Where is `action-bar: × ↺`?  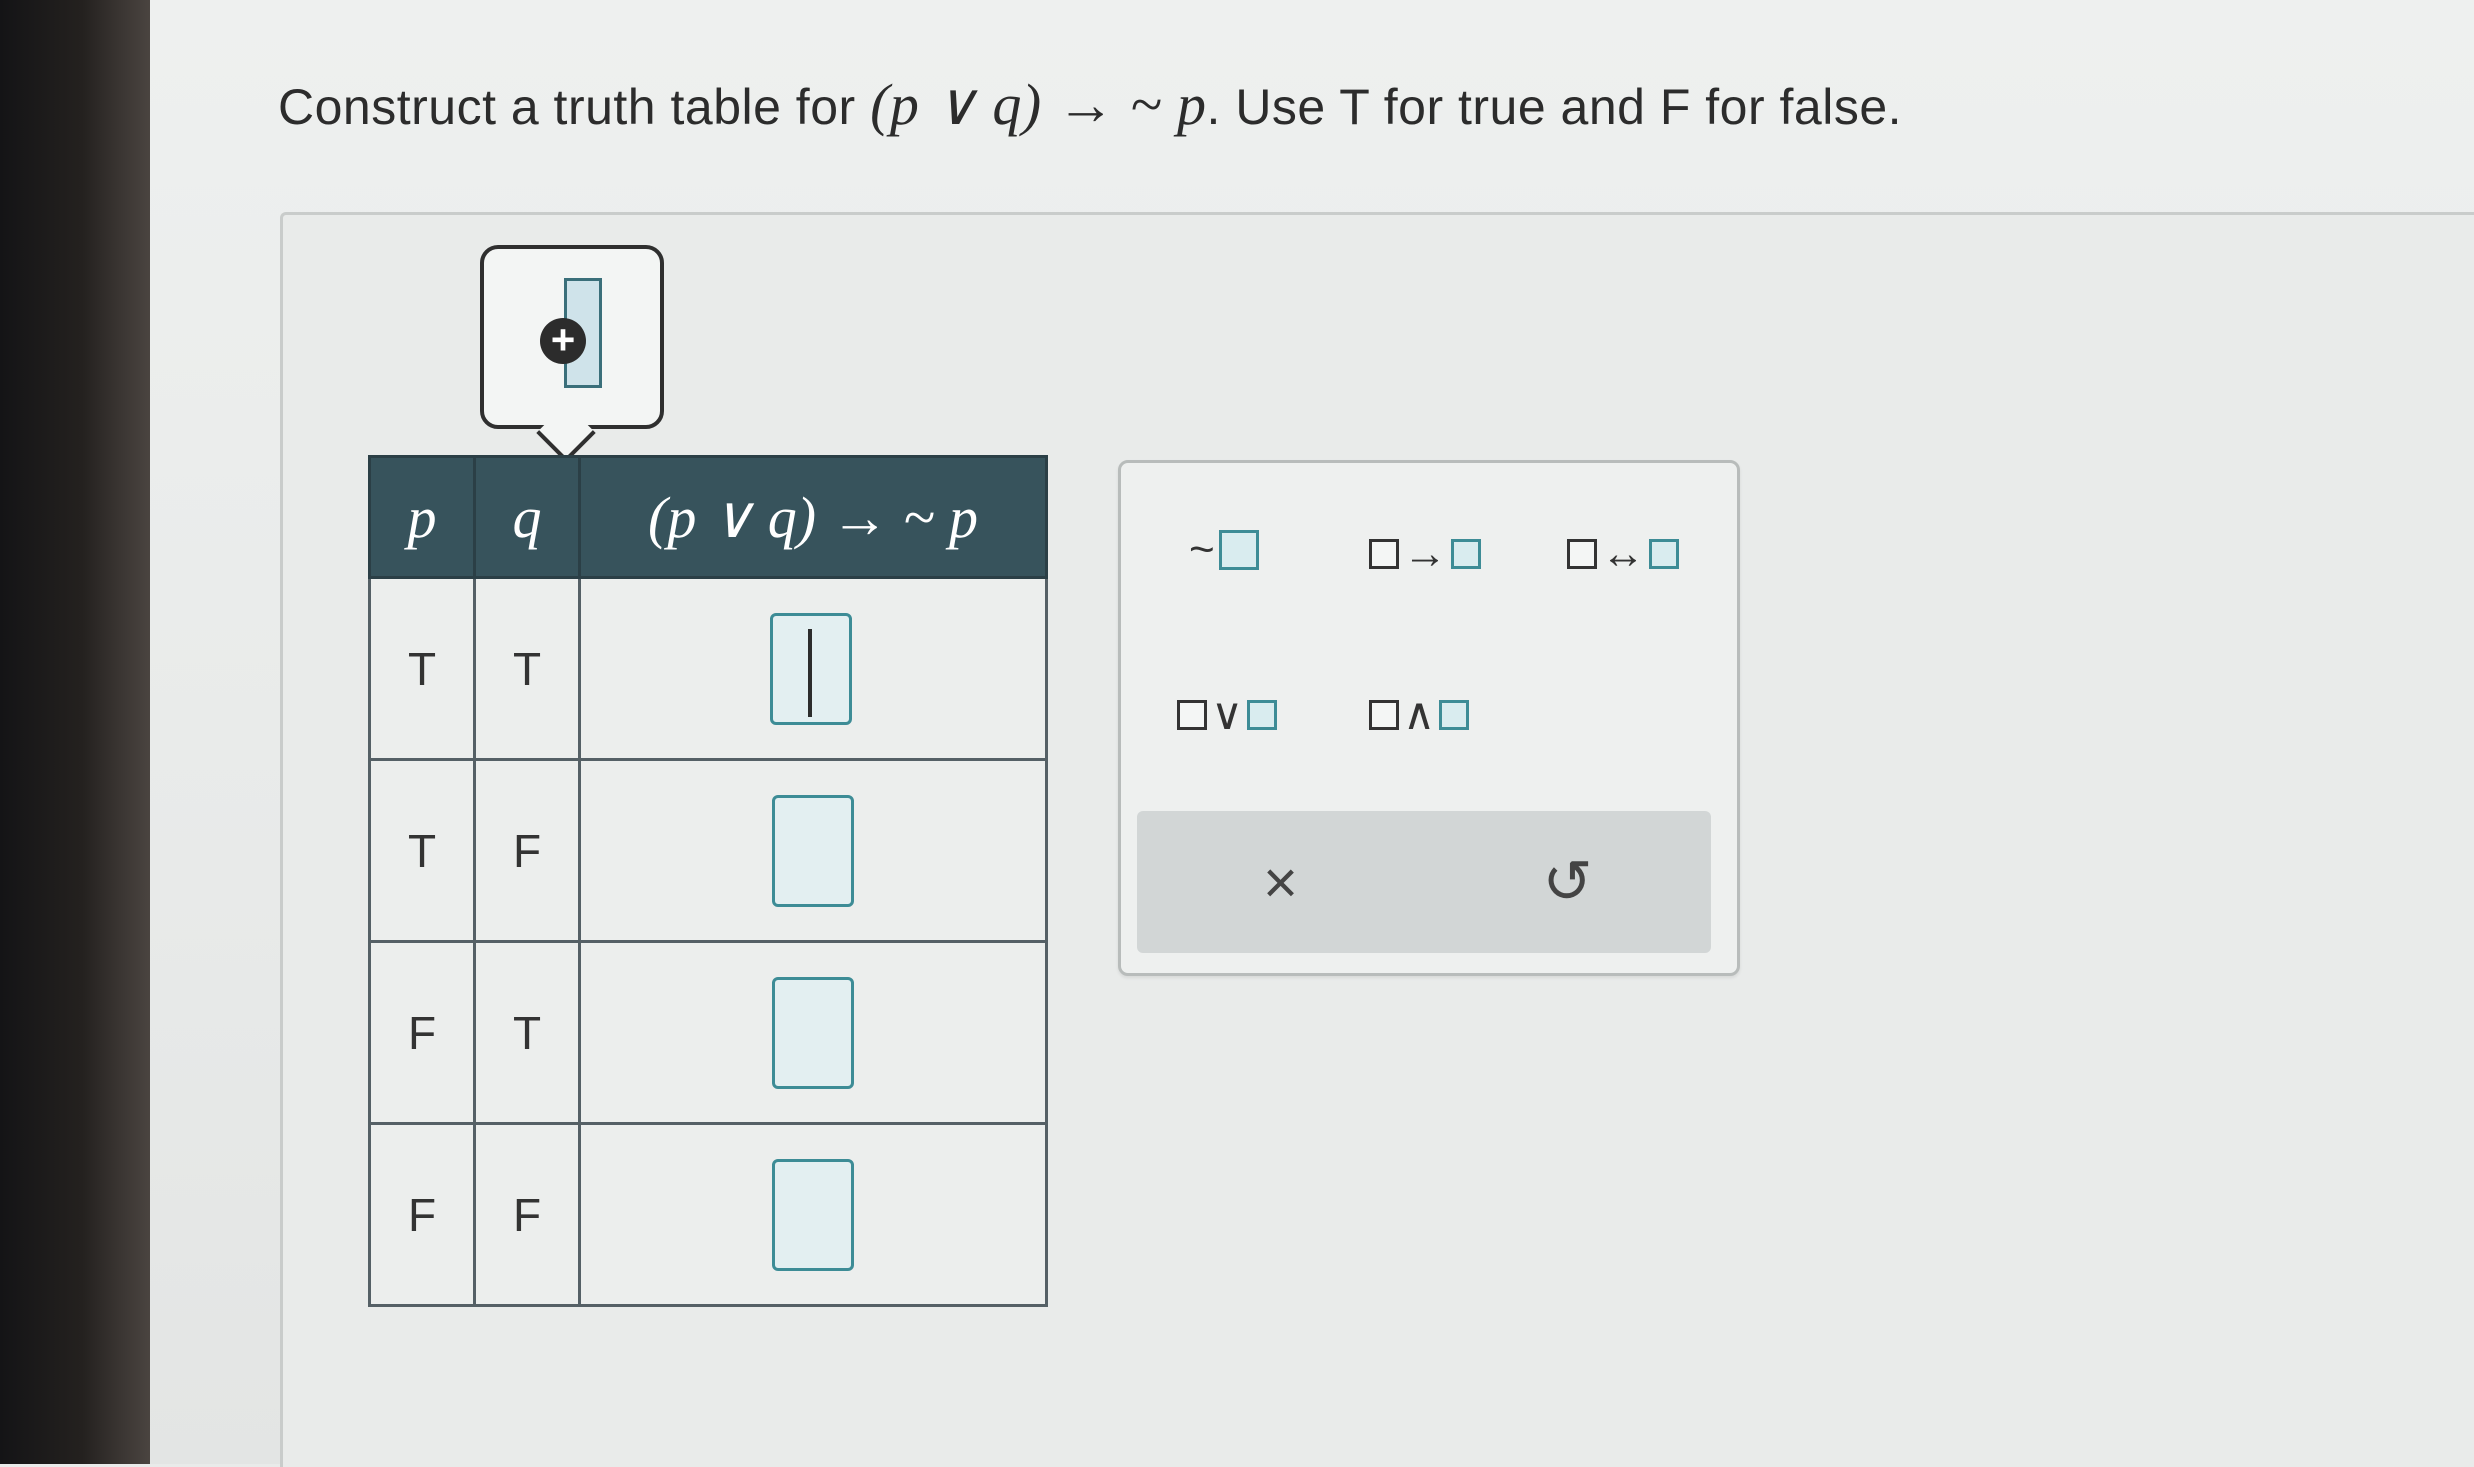 action-bar: × ↺ is located at coordinates (1424, 882).